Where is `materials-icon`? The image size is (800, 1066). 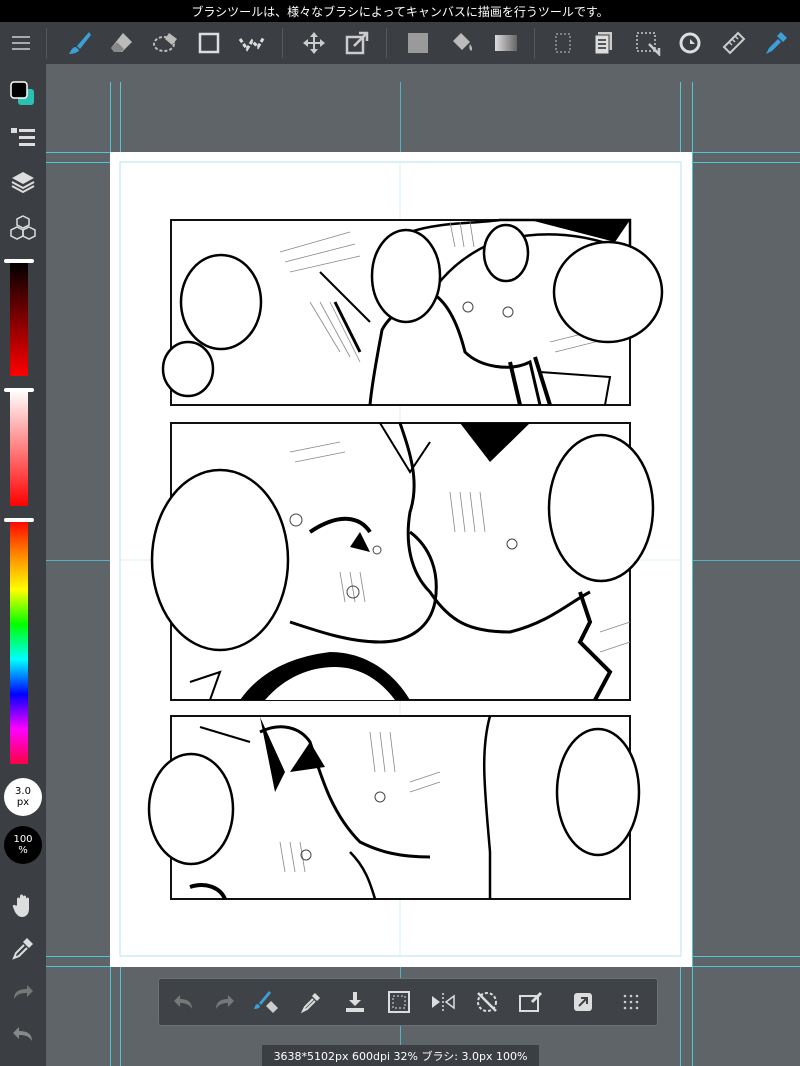
materials-icon is located at coordinates (23, 228).